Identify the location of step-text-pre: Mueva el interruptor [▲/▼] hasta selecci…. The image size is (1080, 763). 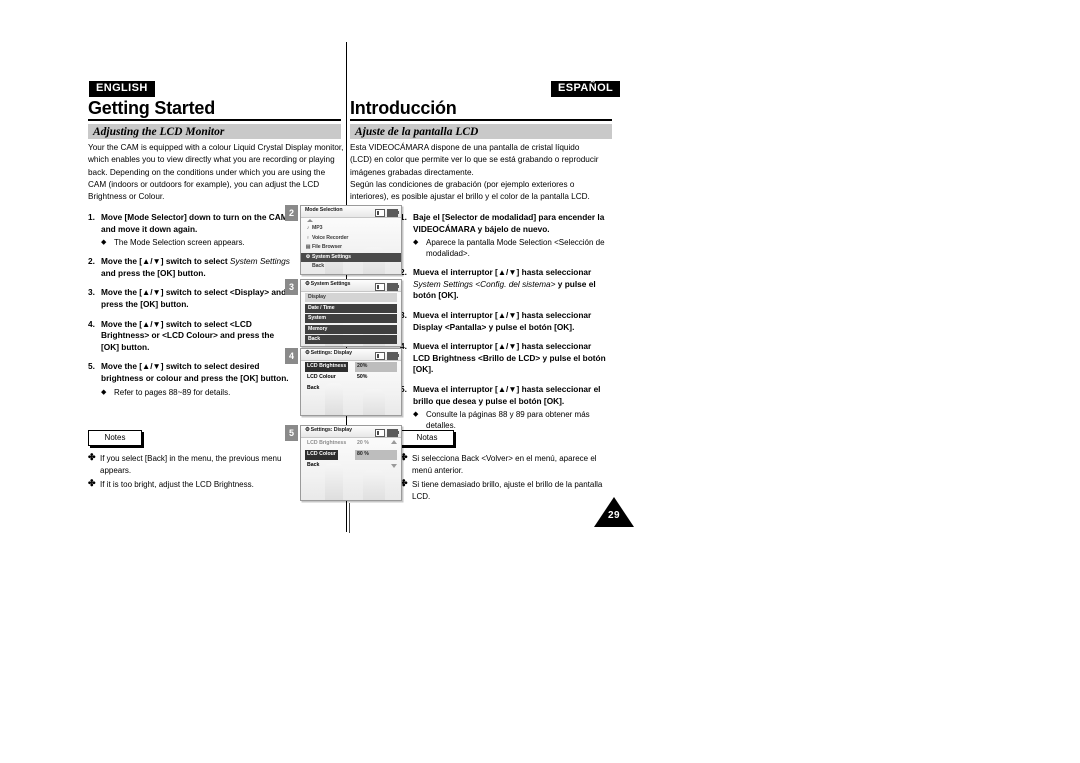
(502, 272).